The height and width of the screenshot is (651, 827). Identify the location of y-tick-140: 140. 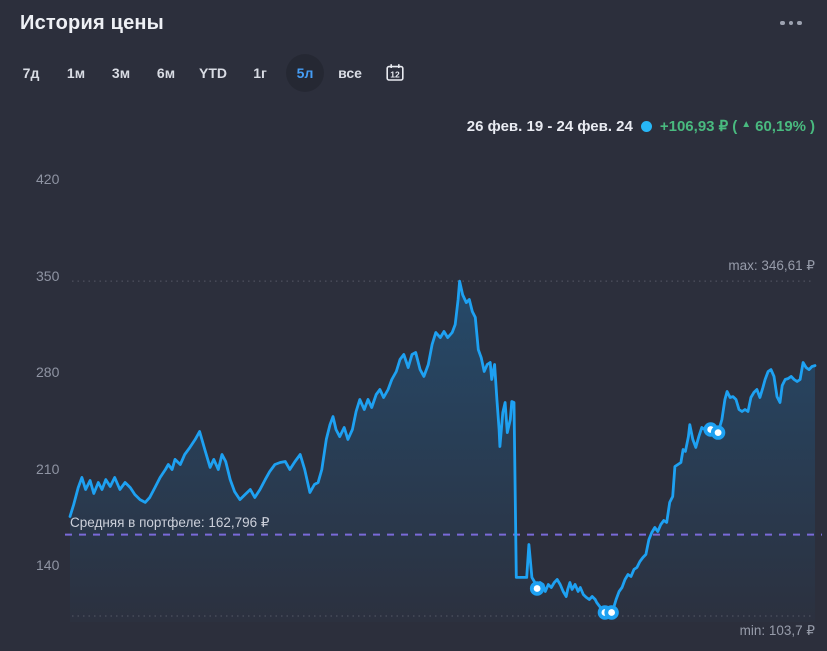
(48, 565).